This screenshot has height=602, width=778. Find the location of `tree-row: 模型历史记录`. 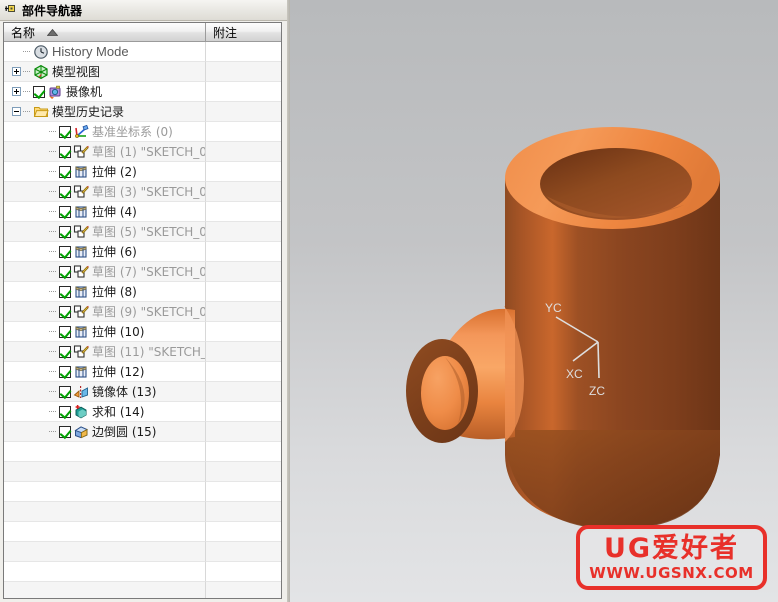

tree-row: 模型历史记录 is located at coordinates (142, 112).